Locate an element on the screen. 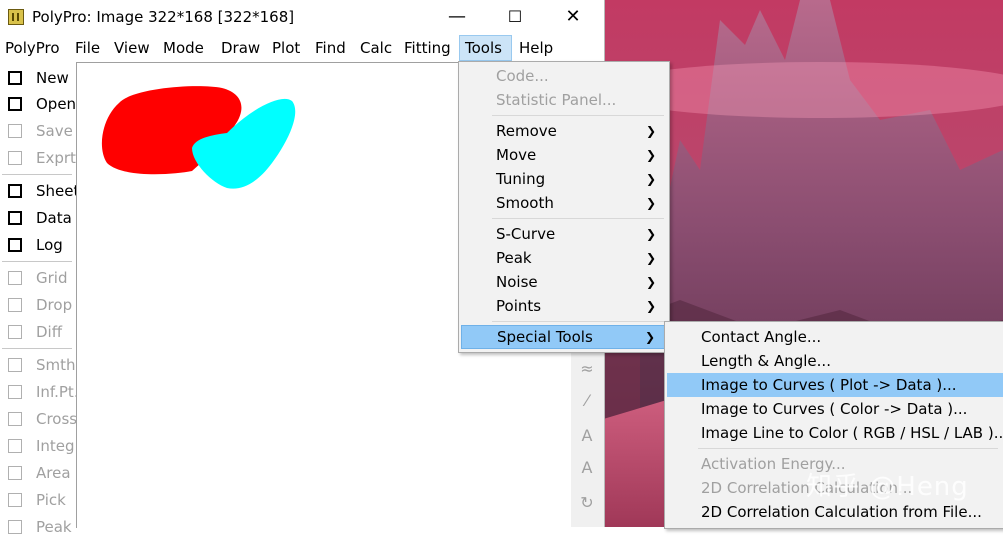  menu-item-move: Move ❯ is located at coordinates (563, 155).